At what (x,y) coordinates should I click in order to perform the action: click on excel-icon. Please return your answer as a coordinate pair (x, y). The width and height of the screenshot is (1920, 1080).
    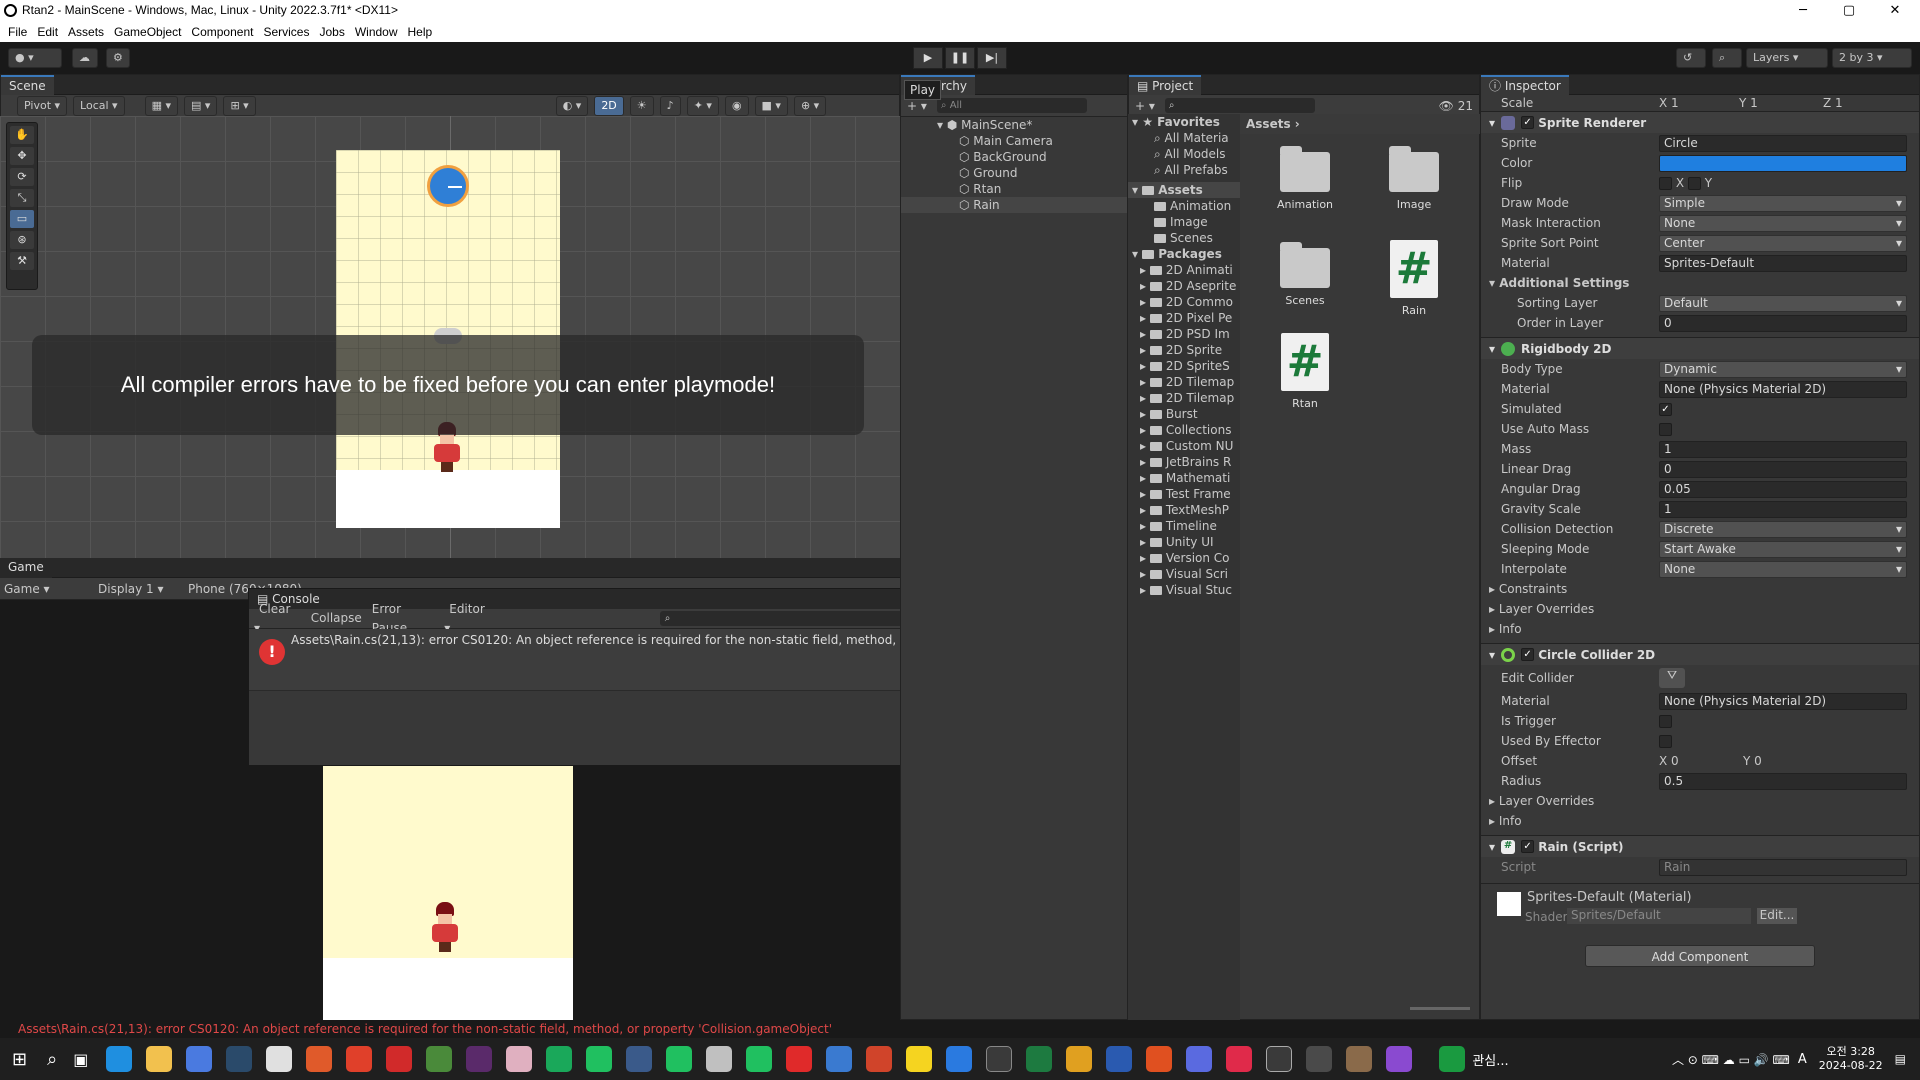
    Looking at the image, I should click on (1039, 1059).